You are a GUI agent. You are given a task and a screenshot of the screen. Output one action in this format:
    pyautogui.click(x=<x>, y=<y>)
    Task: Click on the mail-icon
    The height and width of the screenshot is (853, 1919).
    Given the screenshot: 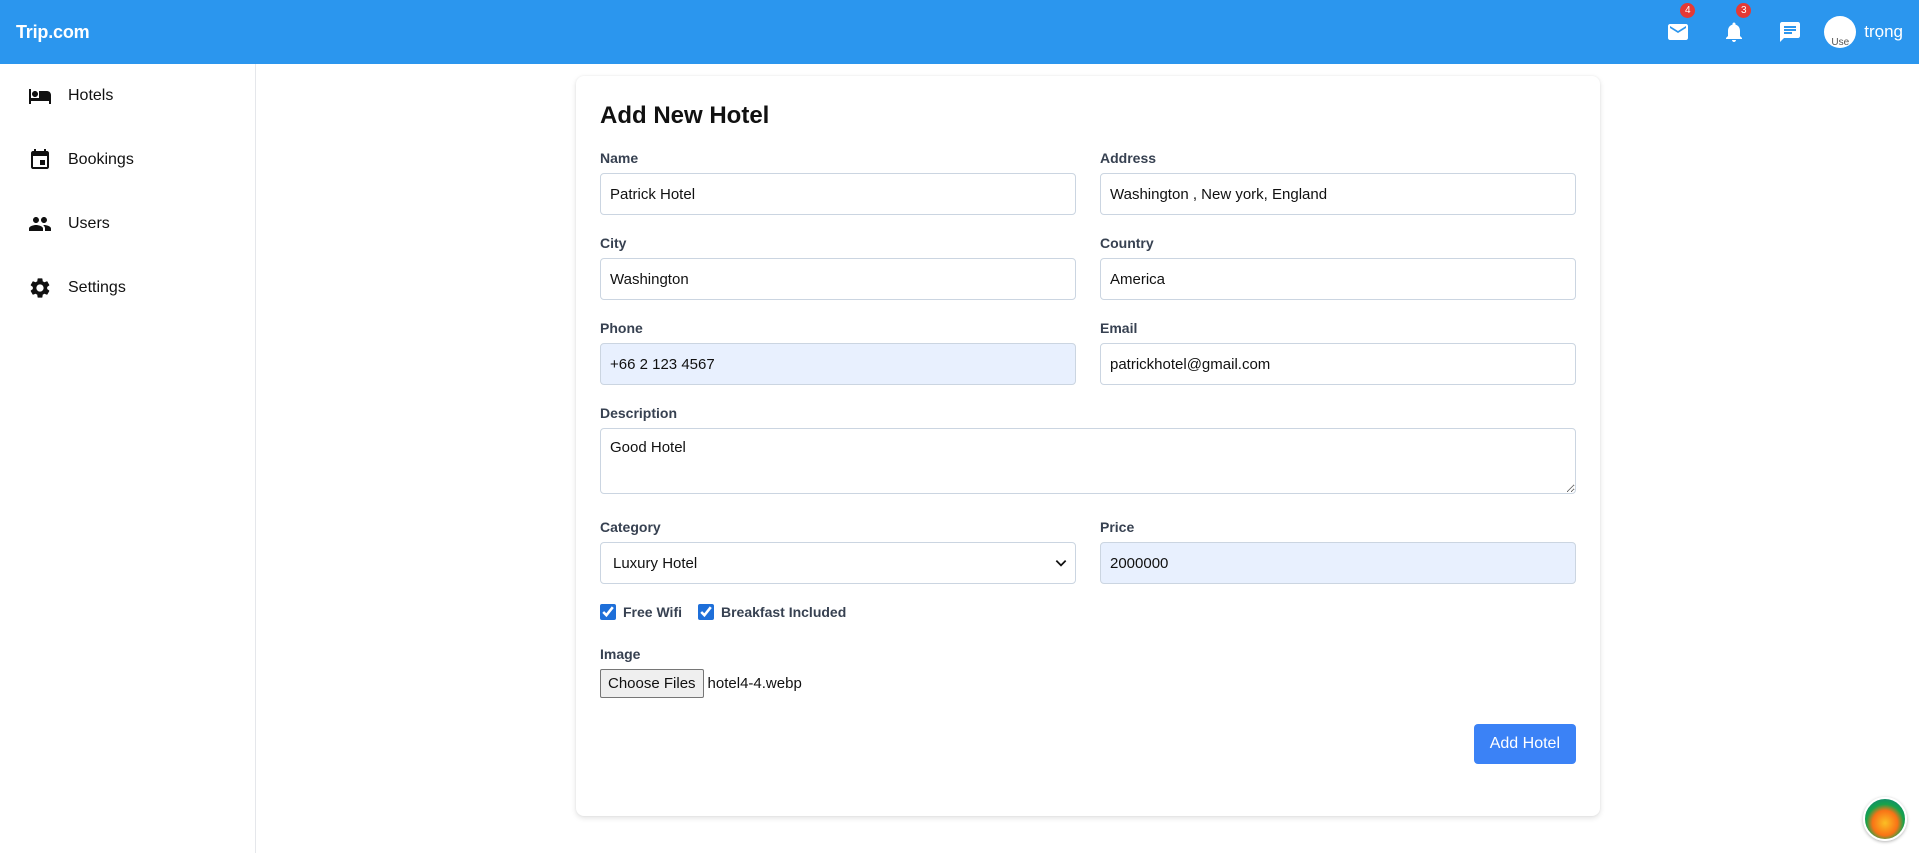 What is the action you would take?
    pyautogui.click(x=1678, y=32)
    